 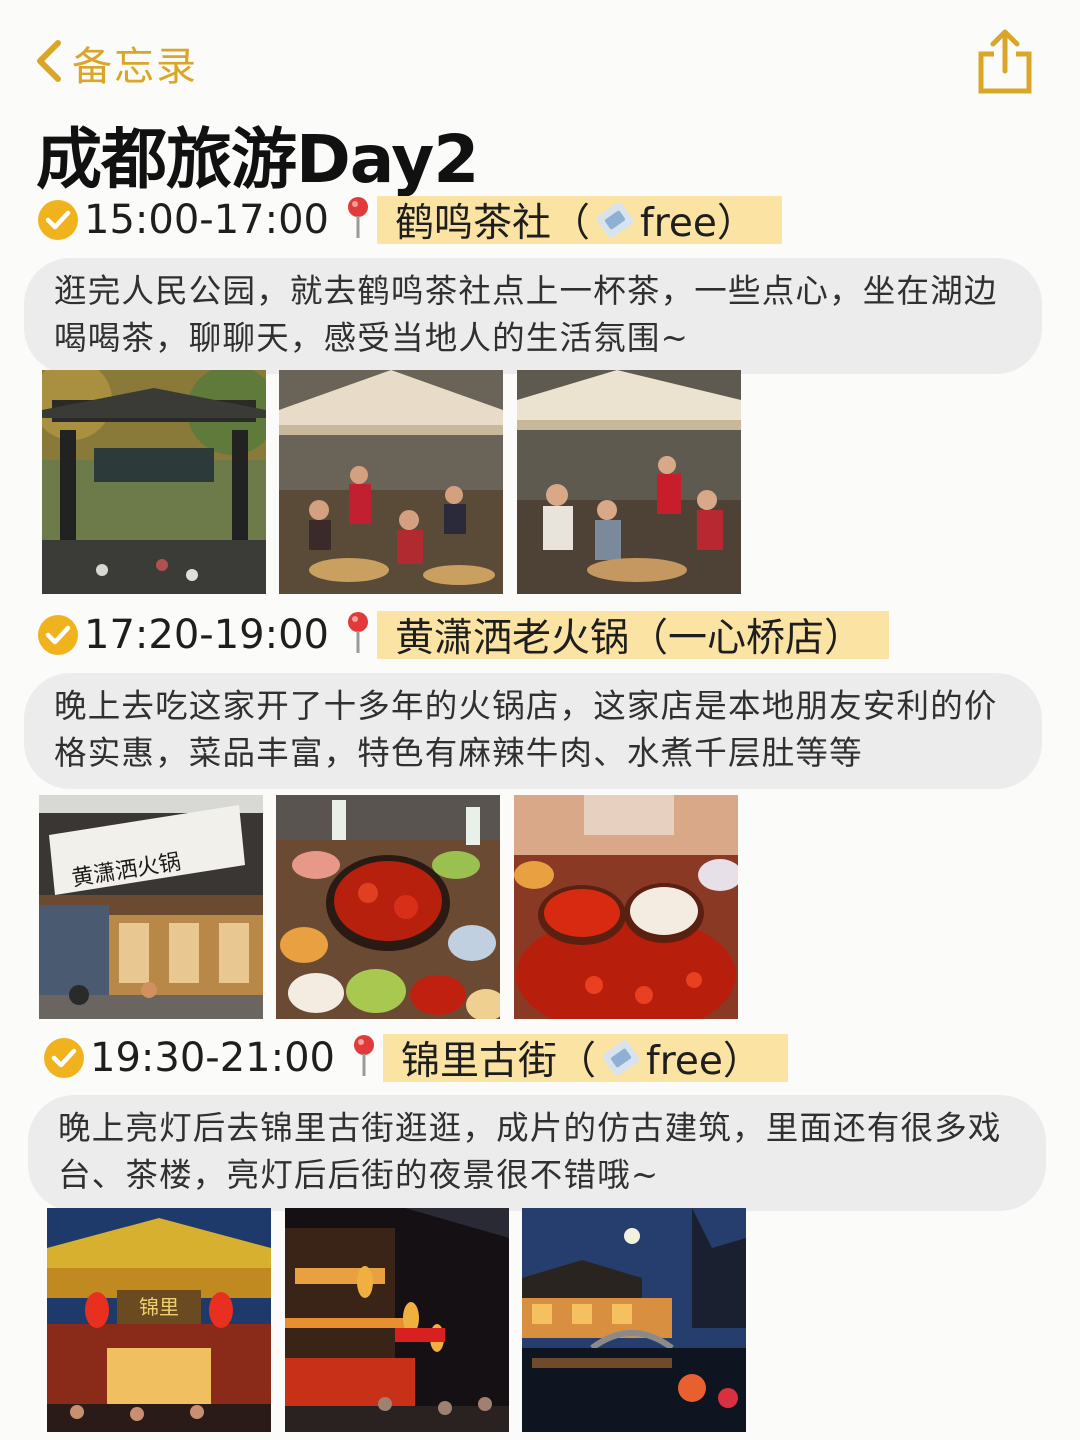 What do you see at coordinates (159, 1307) in the screenshot?
I see `jinli-sign: 锦里` at bounding box center [159, 1307].